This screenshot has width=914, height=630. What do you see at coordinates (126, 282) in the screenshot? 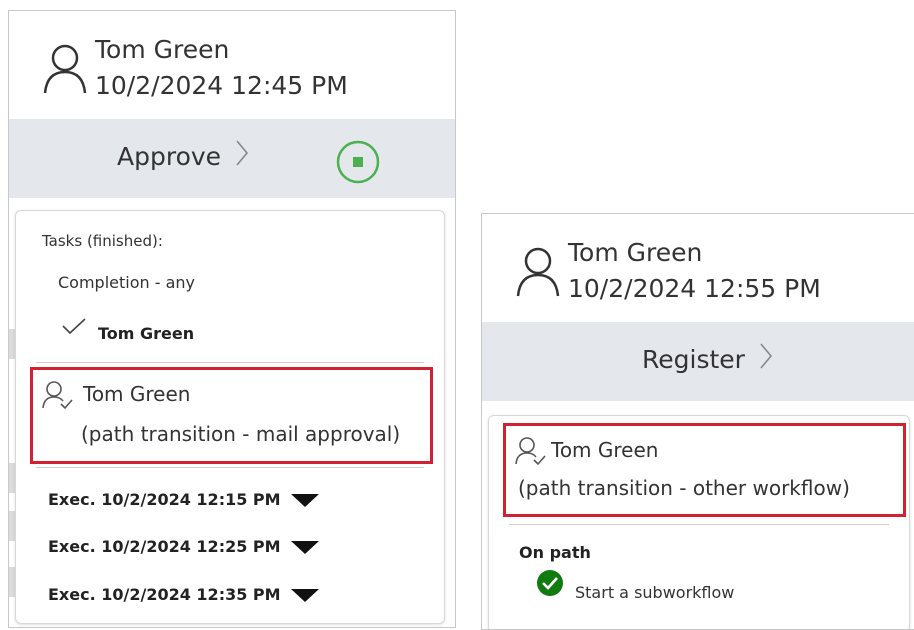
I see `completion-rule: Completion - any` at bounding box center [126, 282].